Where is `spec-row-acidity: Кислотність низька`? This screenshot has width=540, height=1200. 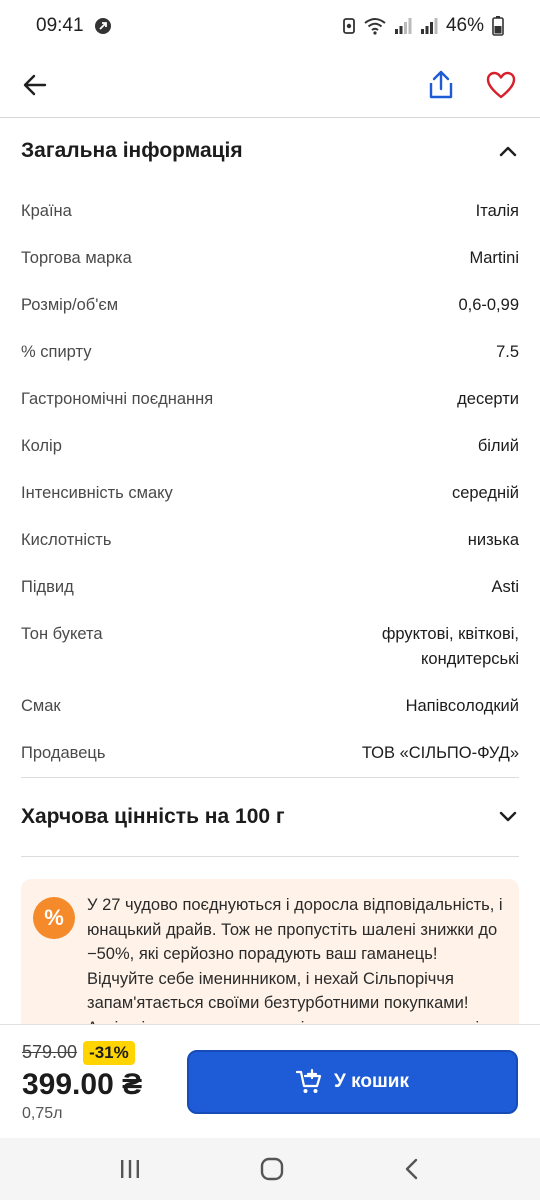
spec-row-acidity: Кислотність низька is located at coordinates (270, 540).